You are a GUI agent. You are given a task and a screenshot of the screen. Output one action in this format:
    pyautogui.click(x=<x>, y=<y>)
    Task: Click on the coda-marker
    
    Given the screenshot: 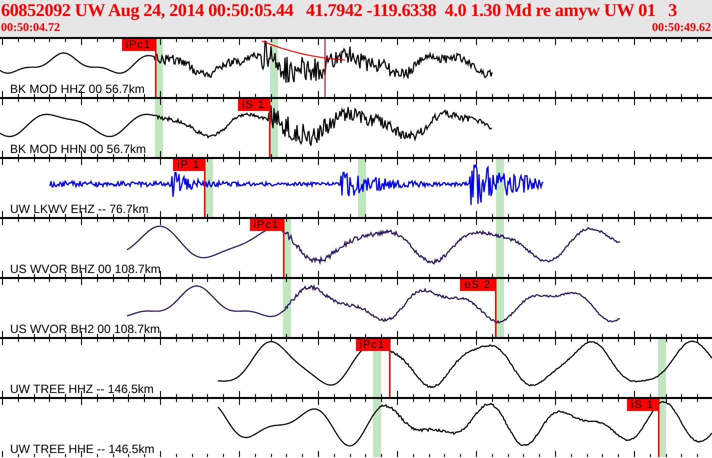 What is the action you would take?
    pyautogui.click(x=325, y=68)
    